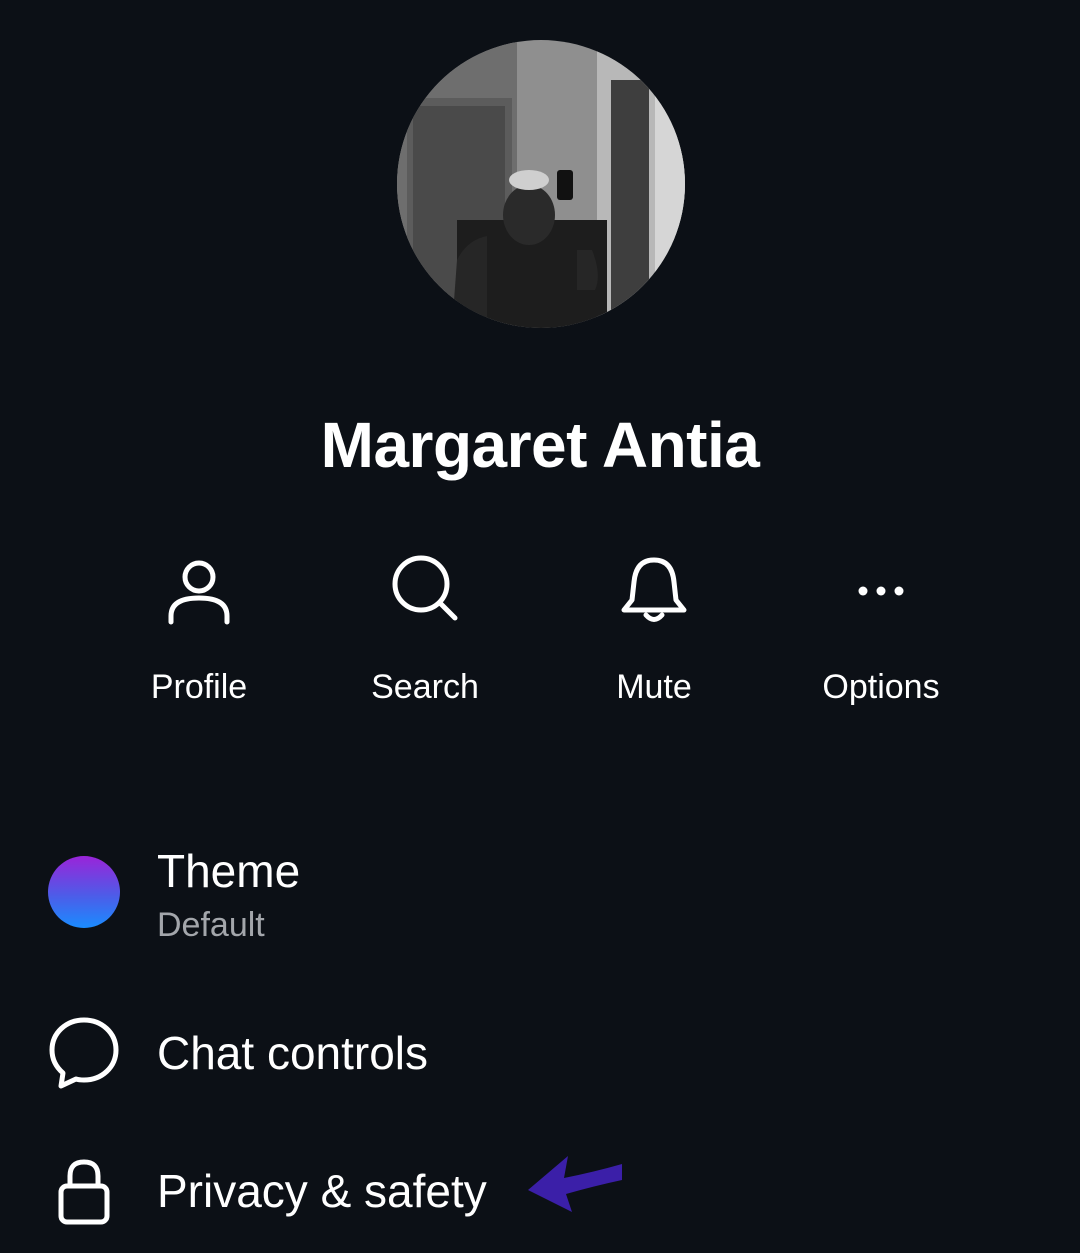 The height and width of the screenshot is (1253, 1080). What do you see at coordinates (654, 687) in the screenshot?
I see `mute-label: Mute` at bounding box center [654, 687].